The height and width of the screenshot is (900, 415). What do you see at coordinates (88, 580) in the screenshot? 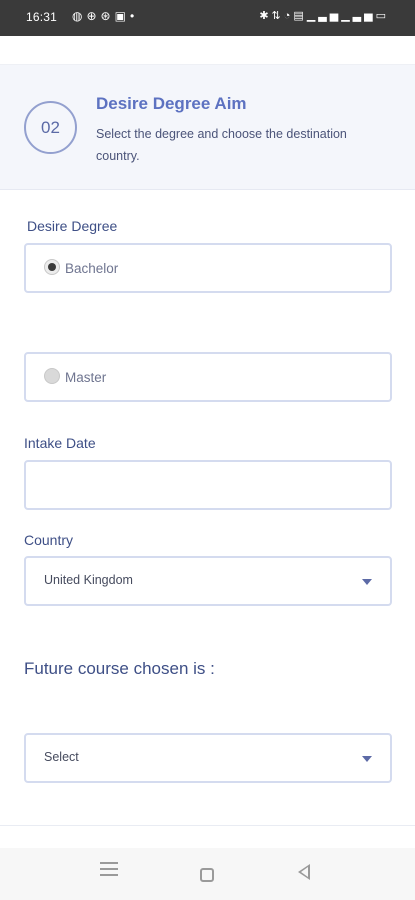
I see `country-selected-value: United Kingdom` at bounding box center [88, 580].